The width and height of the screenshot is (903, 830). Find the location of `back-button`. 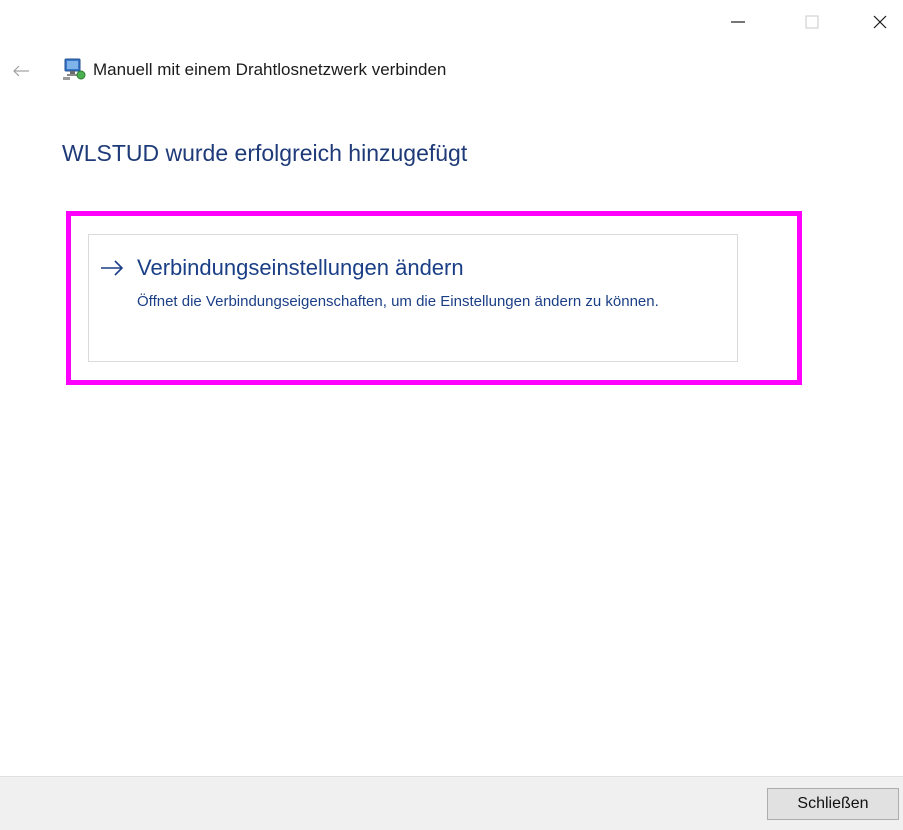

back-button is located at coordinates (21, 71).